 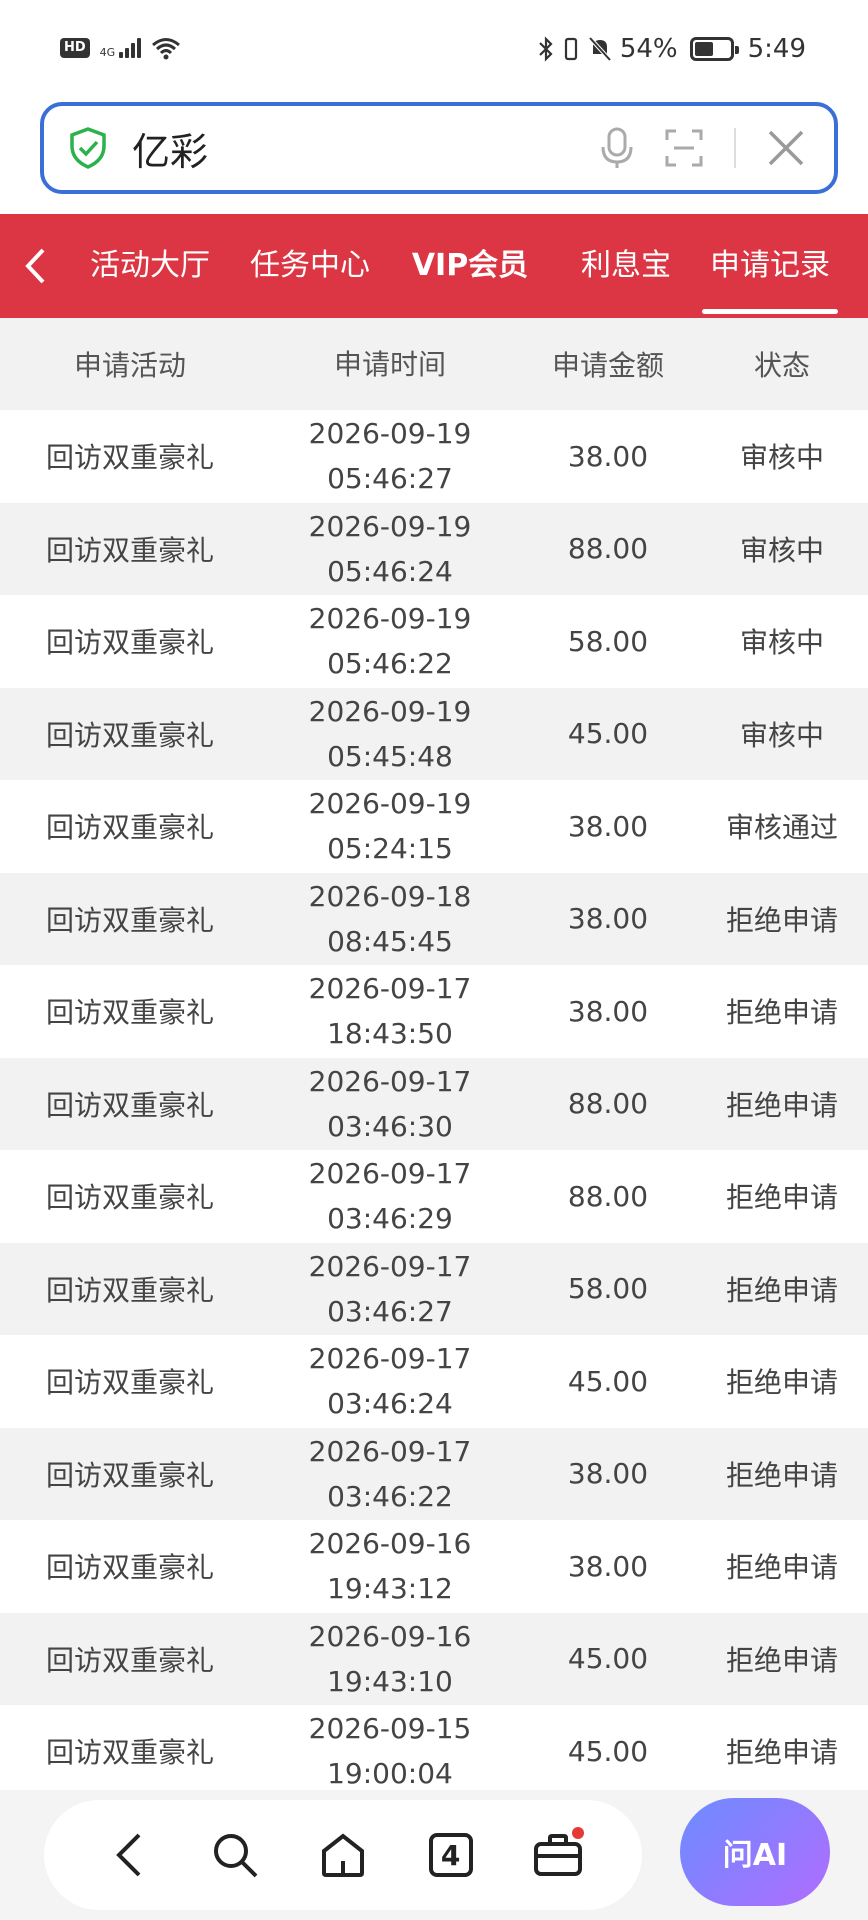 I want to click on table-row: 回访双重豪礼 2026-09-19 05:24:15 38.00 审核通过, so click(x=434, y=826).